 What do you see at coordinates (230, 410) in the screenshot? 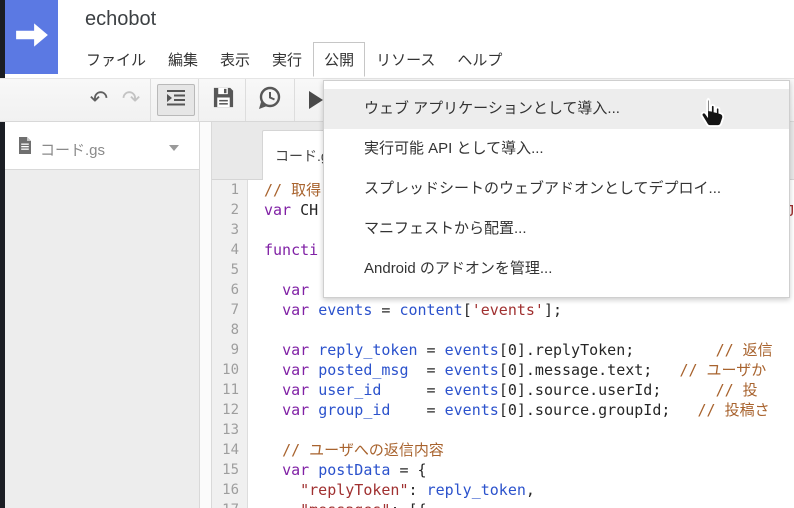
I see `line-number: 12` at bounding box center [230, 410].